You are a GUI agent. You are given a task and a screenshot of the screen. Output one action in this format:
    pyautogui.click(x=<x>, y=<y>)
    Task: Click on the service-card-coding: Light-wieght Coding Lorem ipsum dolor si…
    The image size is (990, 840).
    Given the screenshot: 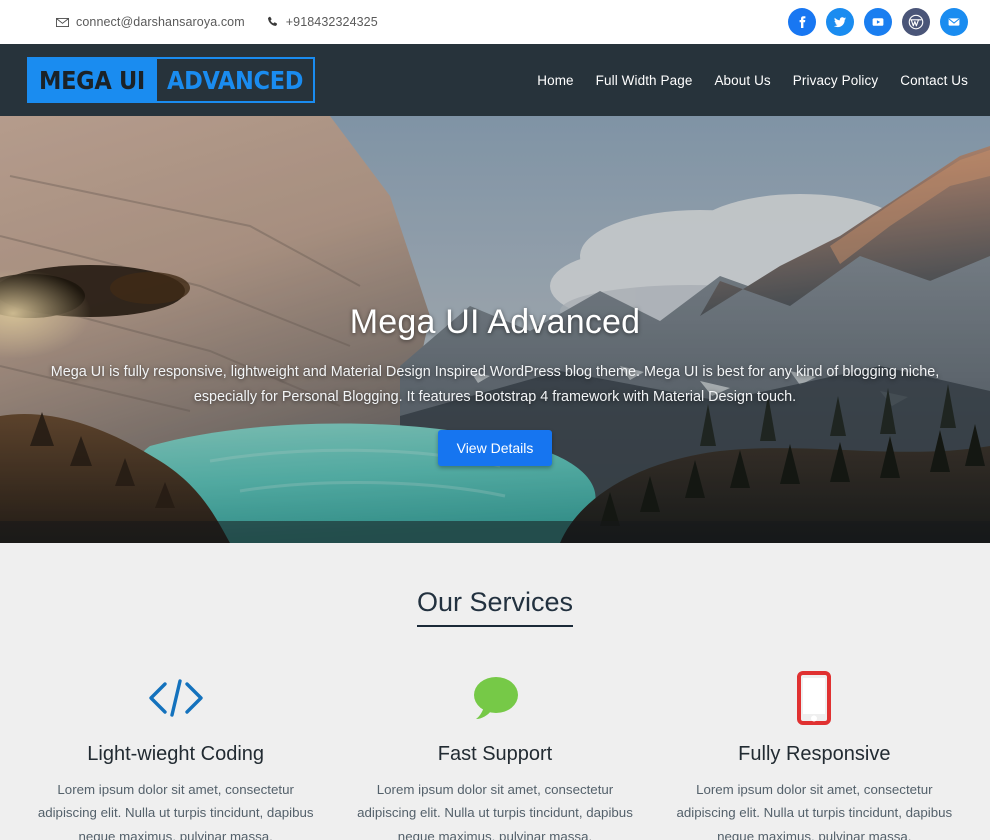 What is the action you would take?
    pyautogui.click(x=175, y=753)
    